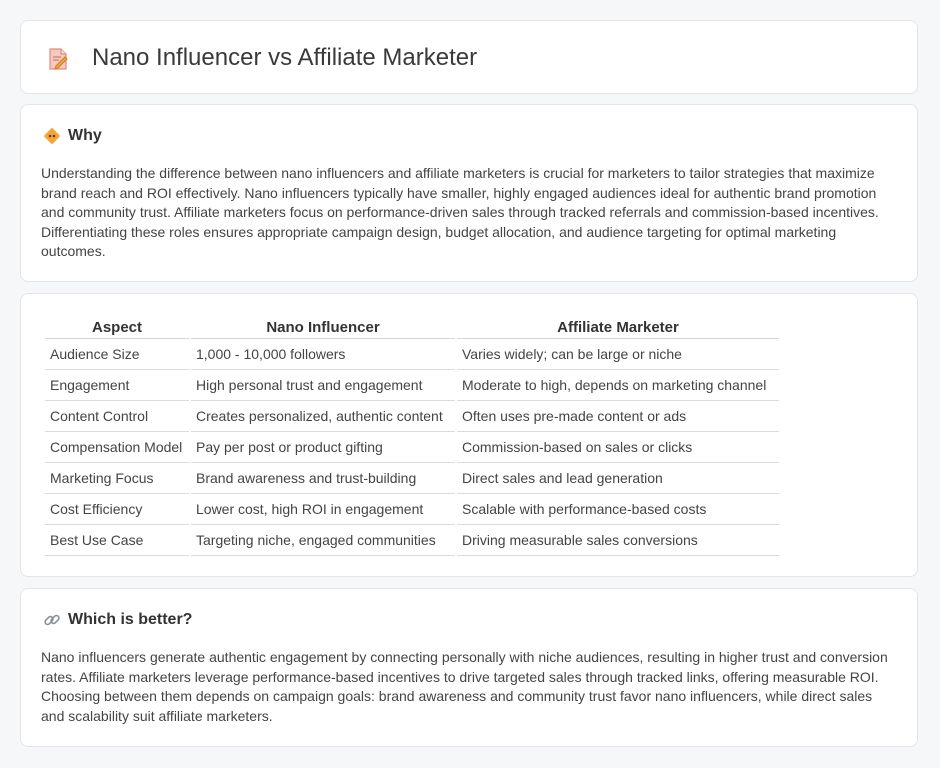  I want to click on table-cell: Targeting niche, engaged communities, so click(323, 540).